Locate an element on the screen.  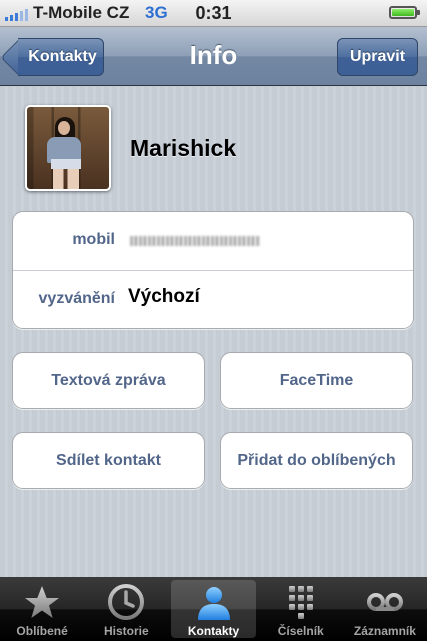
keypad-icon is located at coordinates (300, 602).